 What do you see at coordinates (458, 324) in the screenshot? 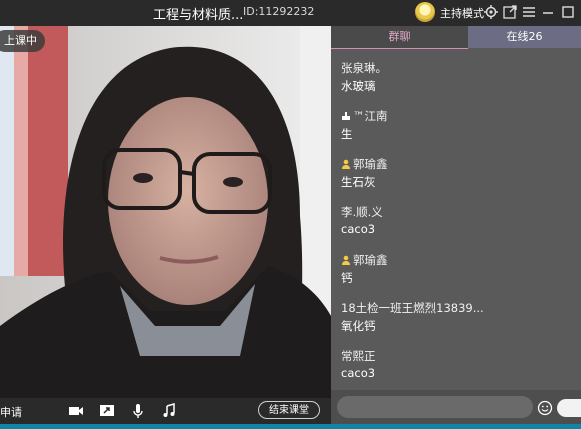
I see `list-item: 18土检一班王燃烈13839... 氧化钙` at bounding box center [458, 324].